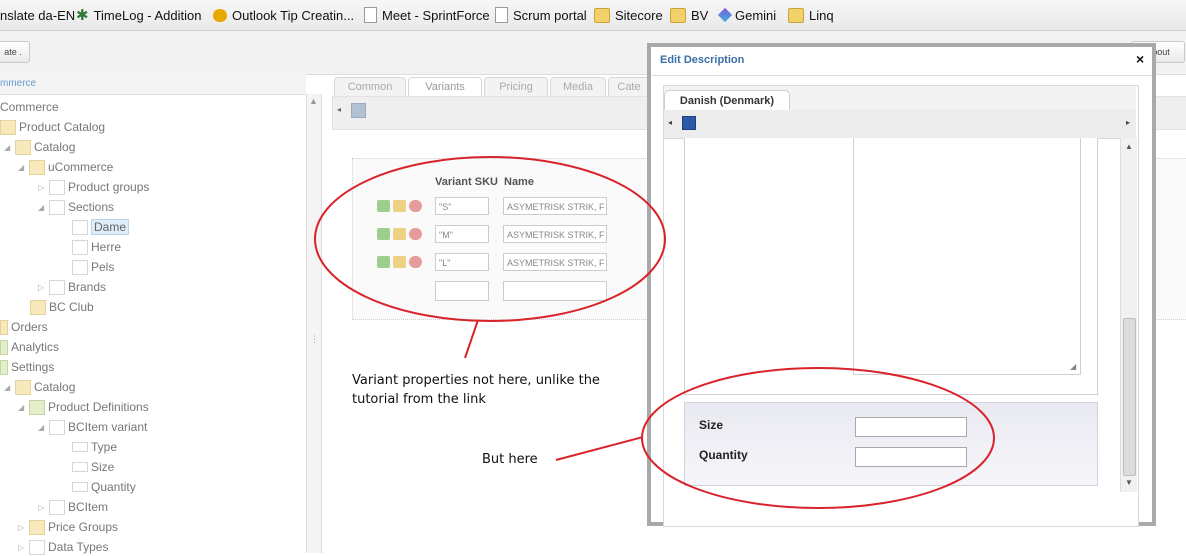  Describe the element at coordinates (490, 239) in the screenshot. I see `annotation-ellipse-variants` at that location.